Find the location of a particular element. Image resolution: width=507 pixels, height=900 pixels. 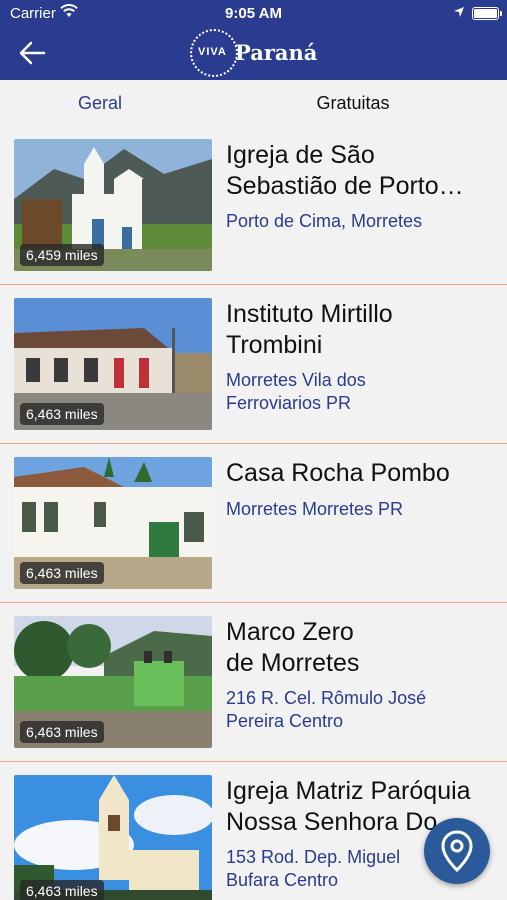

attraction-address: 216 R. Cel. Rômulo José Pereira Centro is located at coordinates (326, 709).